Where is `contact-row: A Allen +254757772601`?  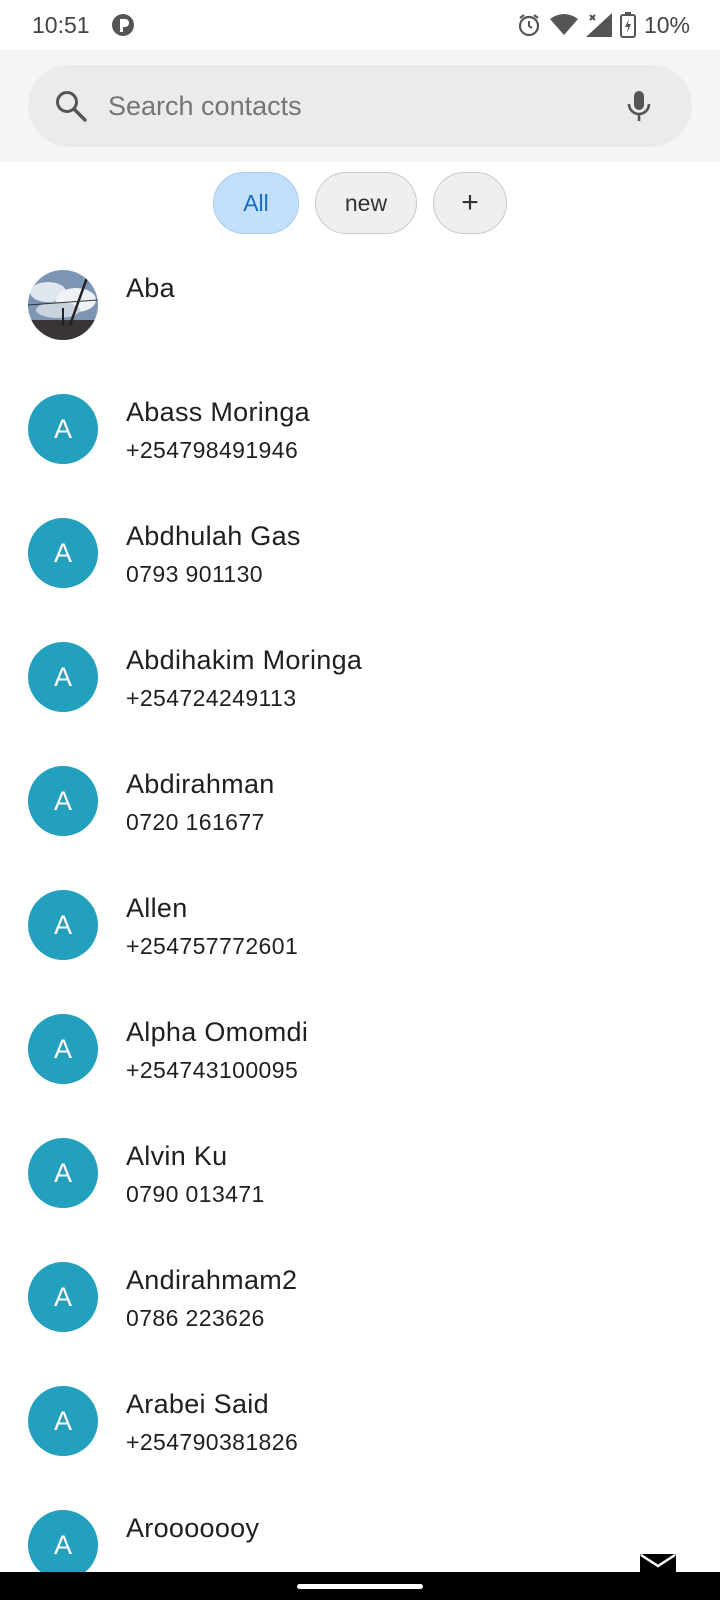 contact-row: A Allen +254757772601 is located at coordinates (360, 926).